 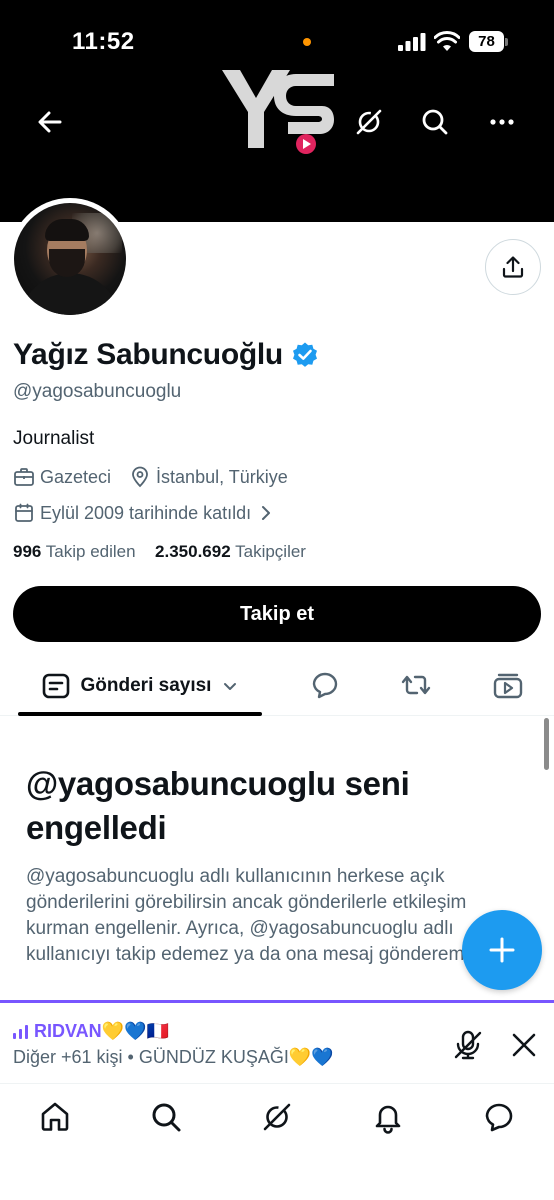 I want to click on followers-count: 2.350.692, so click(x=193, y=551).